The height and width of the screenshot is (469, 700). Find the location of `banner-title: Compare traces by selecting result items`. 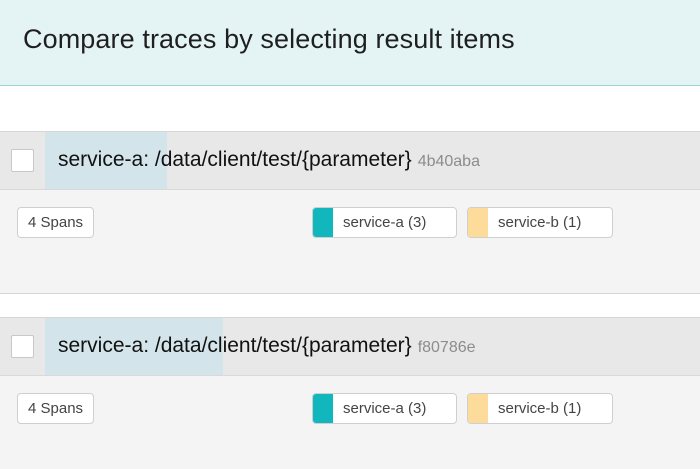

banner-title: Compare traces by selecting result items is located at coordinates (269, 39).